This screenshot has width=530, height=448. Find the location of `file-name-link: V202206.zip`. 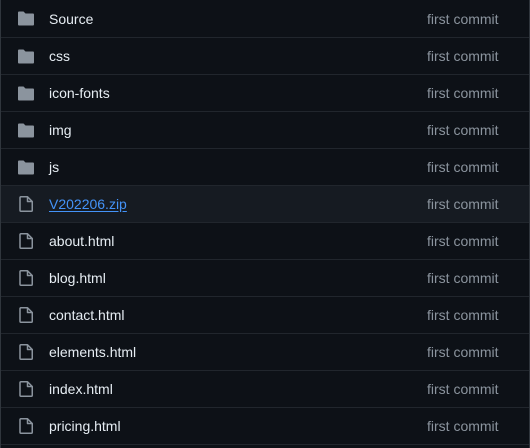

file-name-link: V202206.zip is located at coordinates (88, 204).